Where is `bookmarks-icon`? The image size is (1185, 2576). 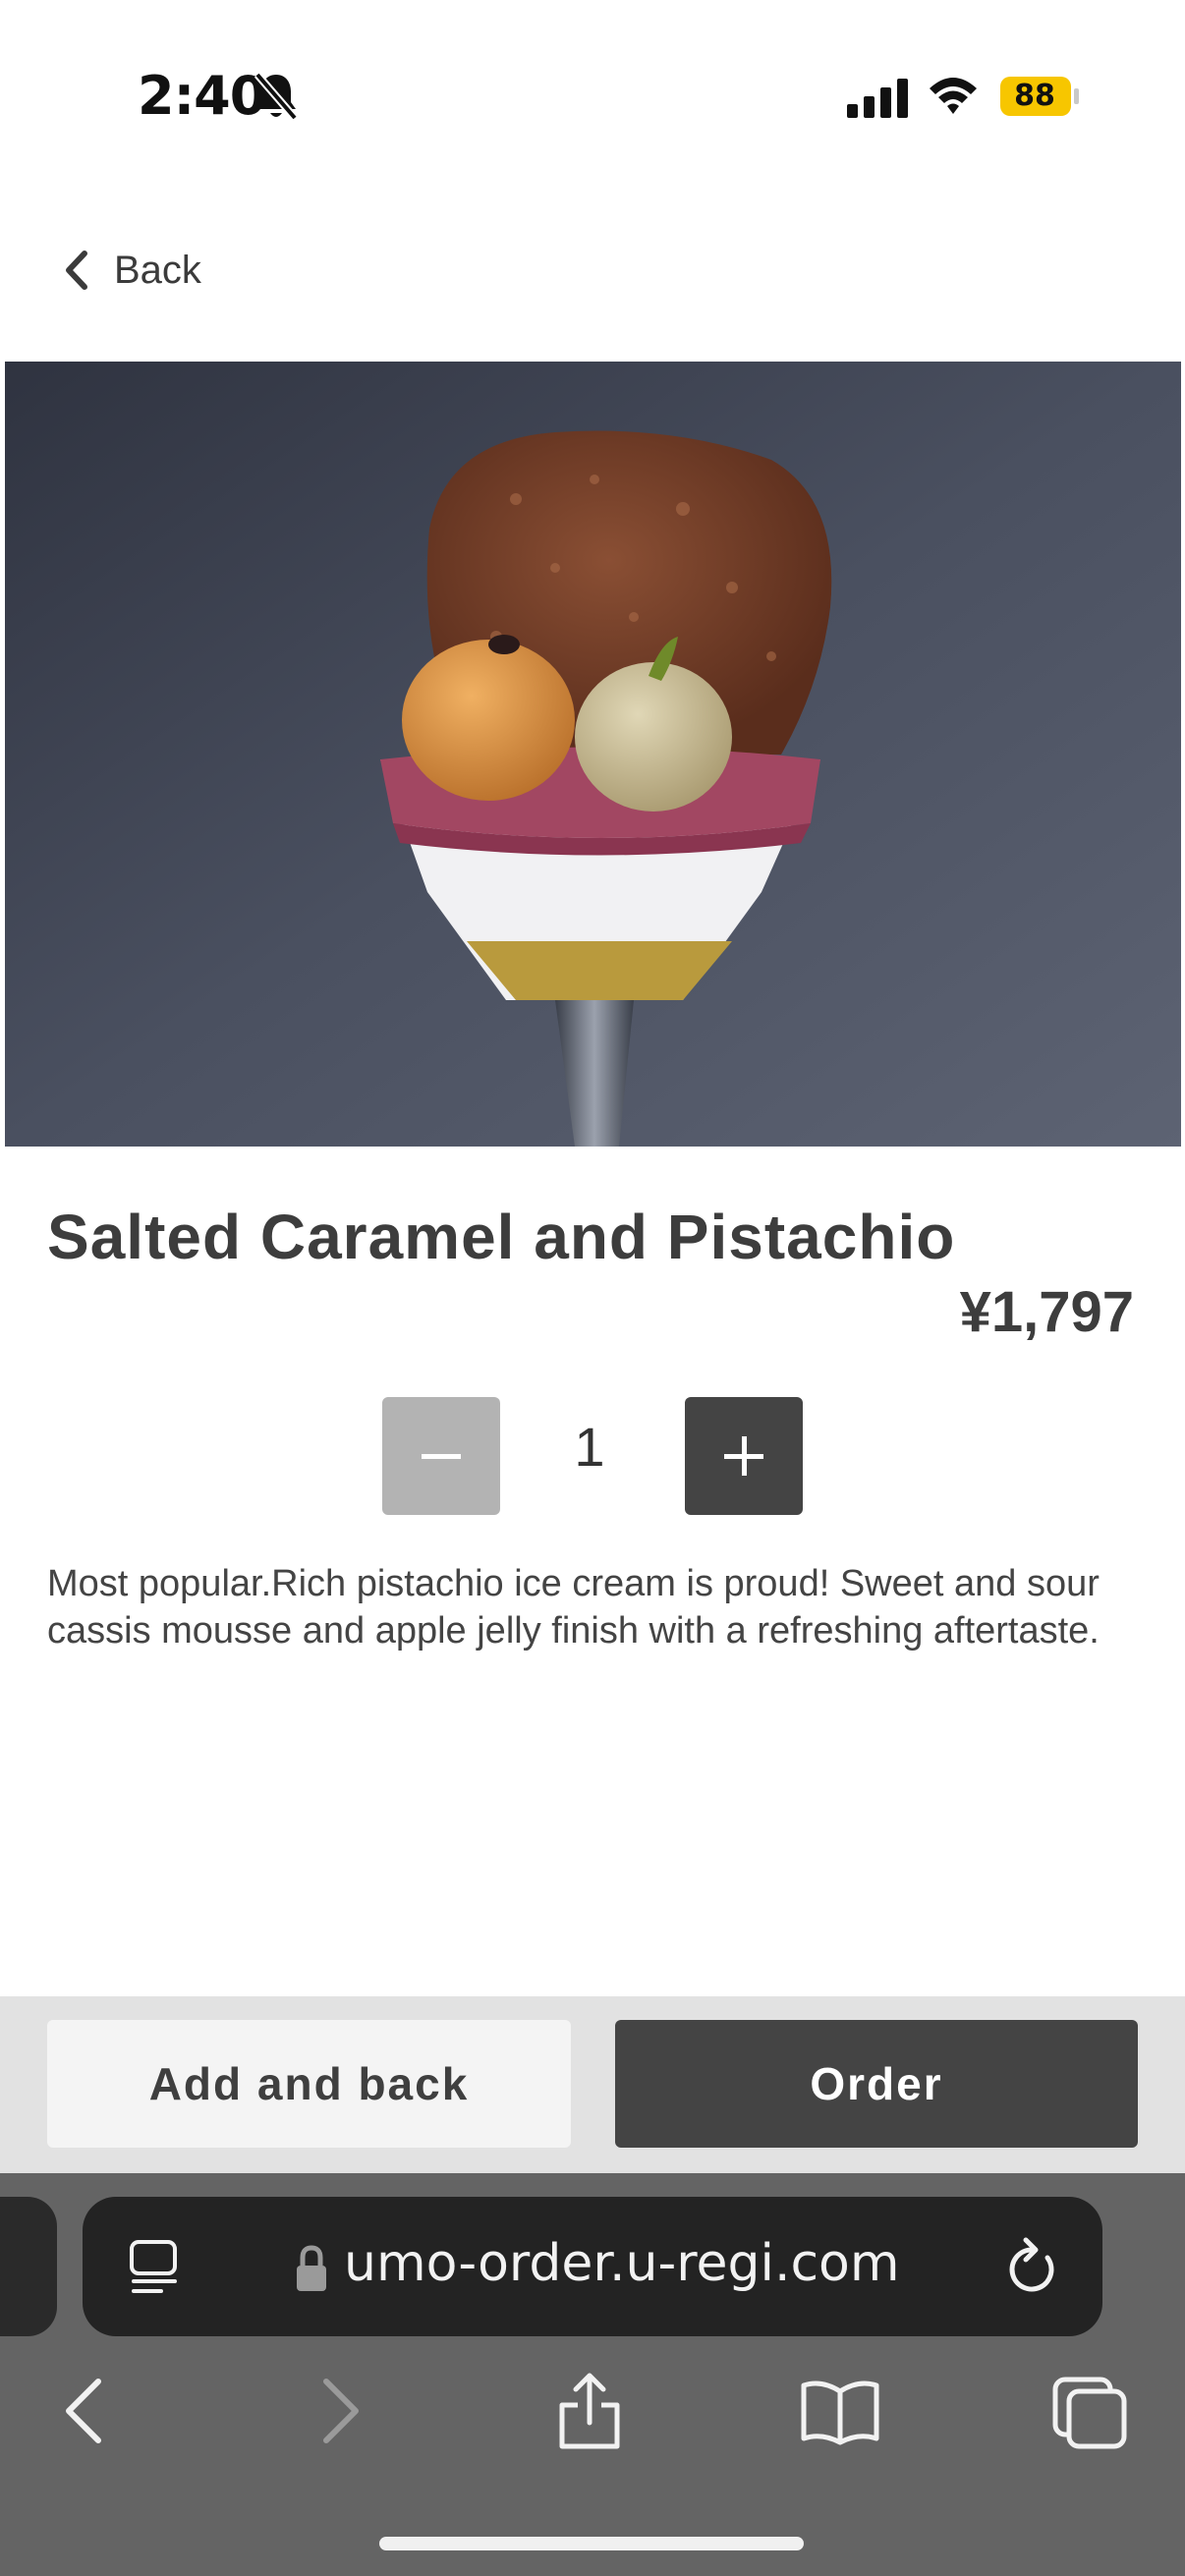
bookmarks-icon is located at coordinates (840, 2411).